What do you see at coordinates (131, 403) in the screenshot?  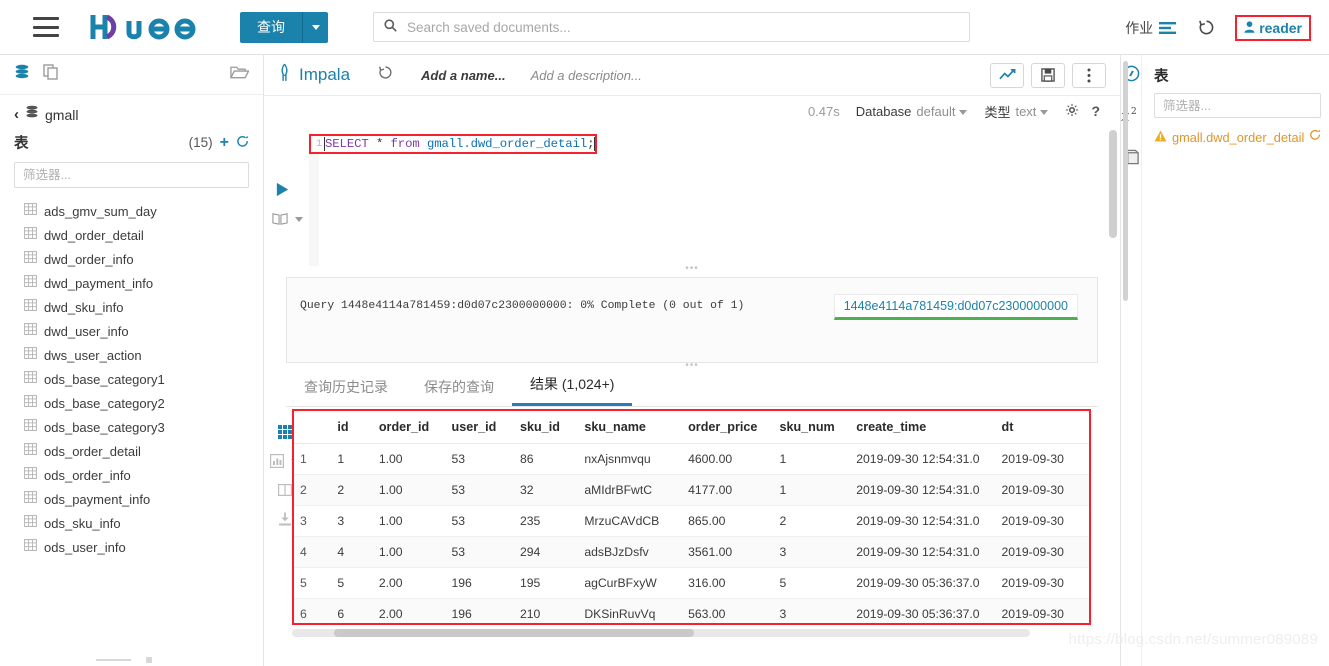 I see `table-list-item: ods_base_category2` at bounding box center [131, 403].